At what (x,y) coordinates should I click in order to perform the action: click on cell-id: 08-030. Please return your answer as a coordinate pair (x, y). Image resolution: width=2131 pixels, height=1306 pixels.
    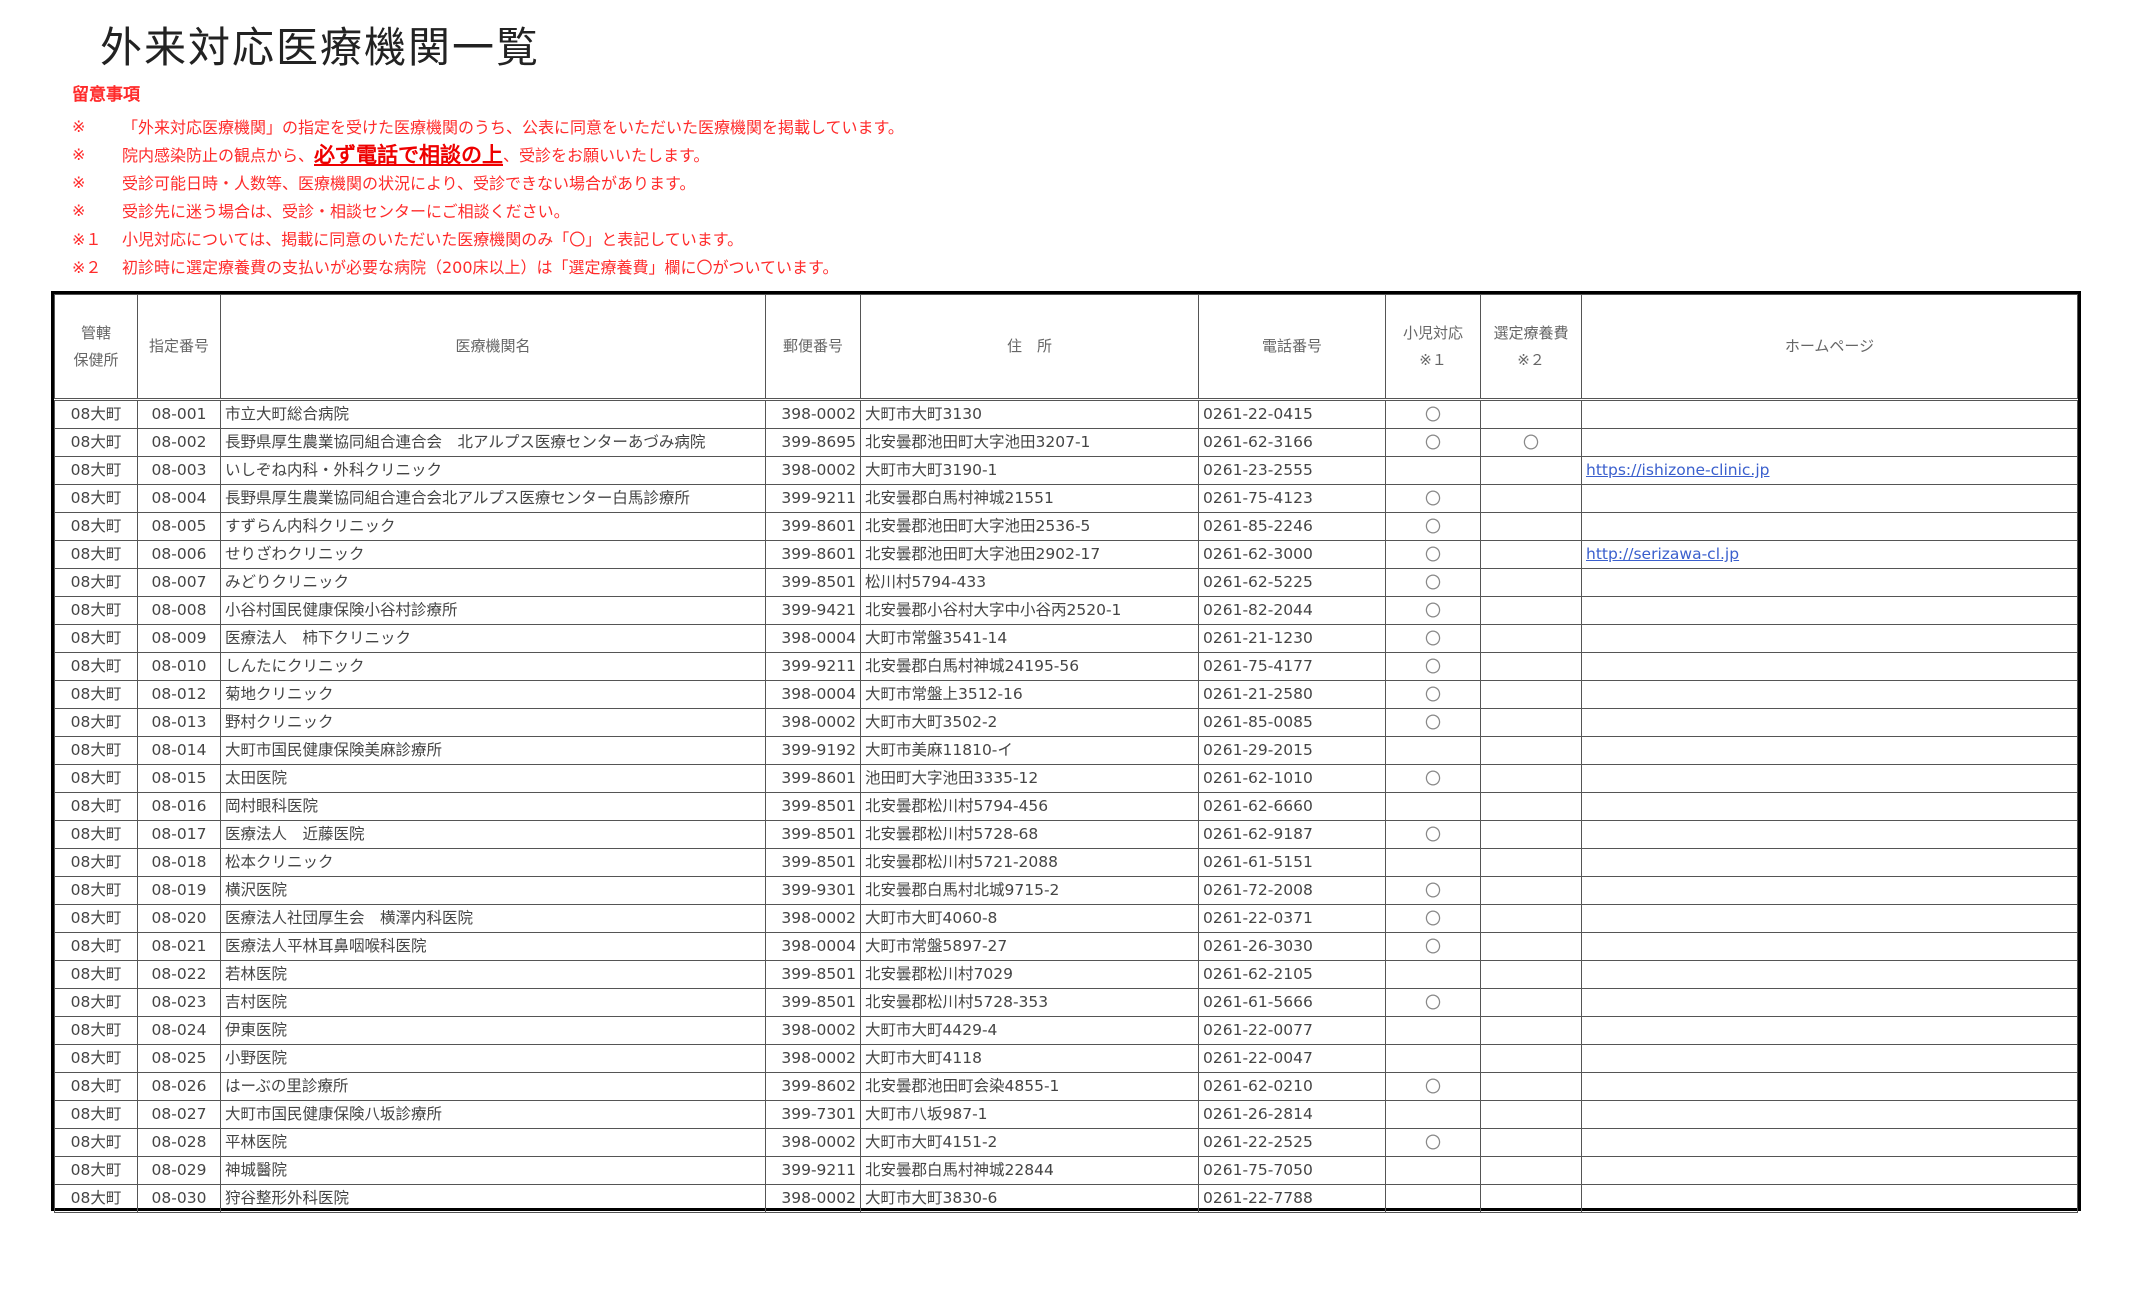
    Looking at the image, I should click on (179, 1198).